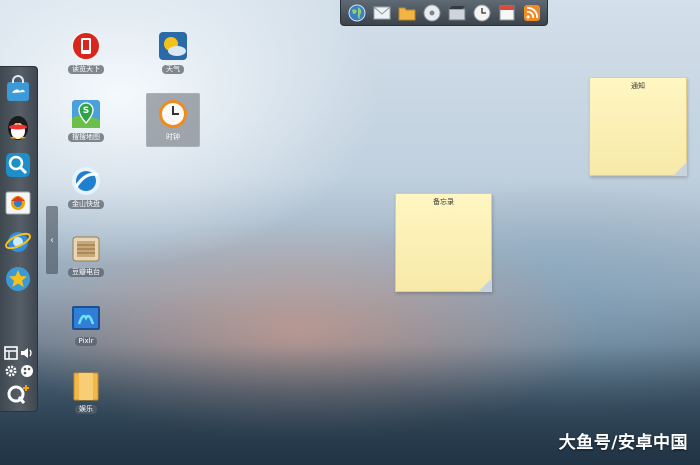 This screenshot has height=465, width=700. Describe the element at coordinates (86, 46) in the screenshot. I see `reading-red-icon` at that location.